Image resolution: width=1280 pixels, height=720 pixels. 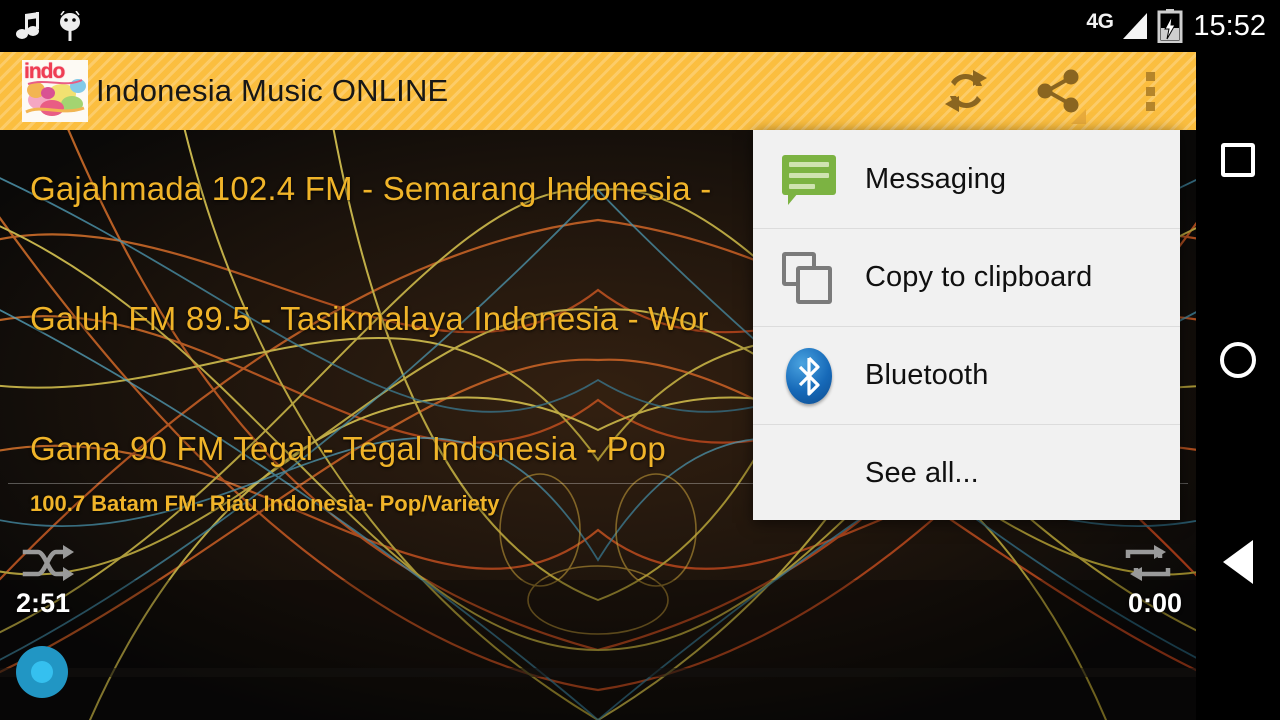 What do you see at coordinates (1170, 26) in the screenshot?
I see `battery-charging-icon` at bounding box center [1170, 26].